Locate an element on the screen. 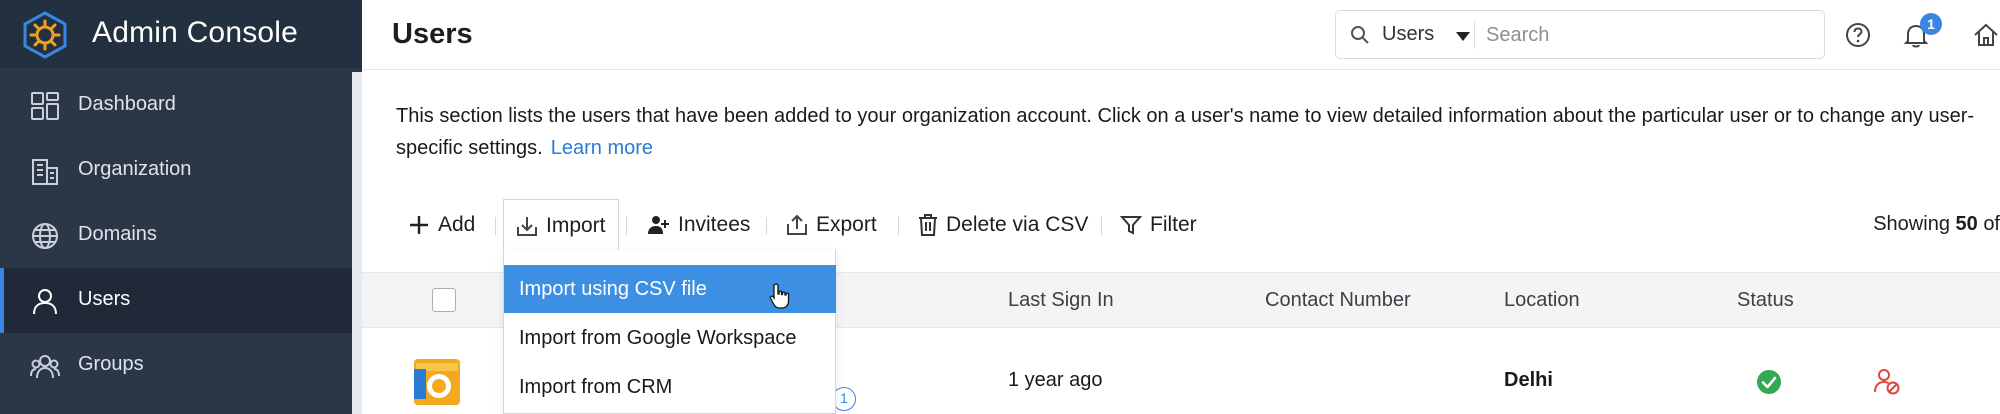 Image resolution: width=2000 pixels, height=414 pixels. user-icon is located at coordinates (45, 302).